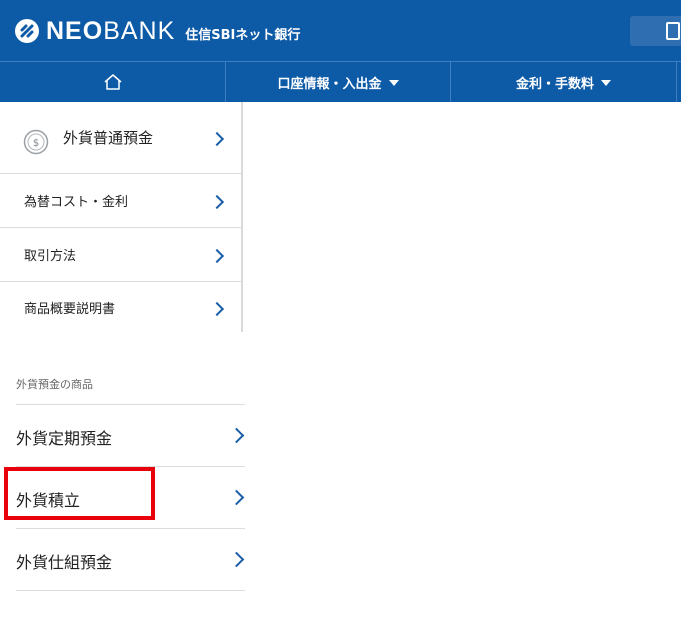  Describe the element at coordinates (329, 84) in the screenshot. I see `nav-account-info-label: 口座情報・入出金` at that location.